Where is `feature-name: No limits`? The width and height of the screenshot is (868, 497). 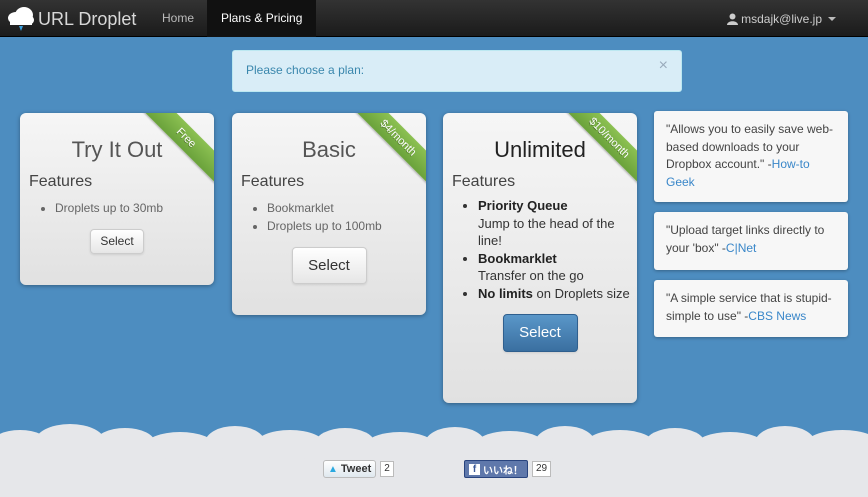 feature-name: No limits is located at coordinates (505, 293).